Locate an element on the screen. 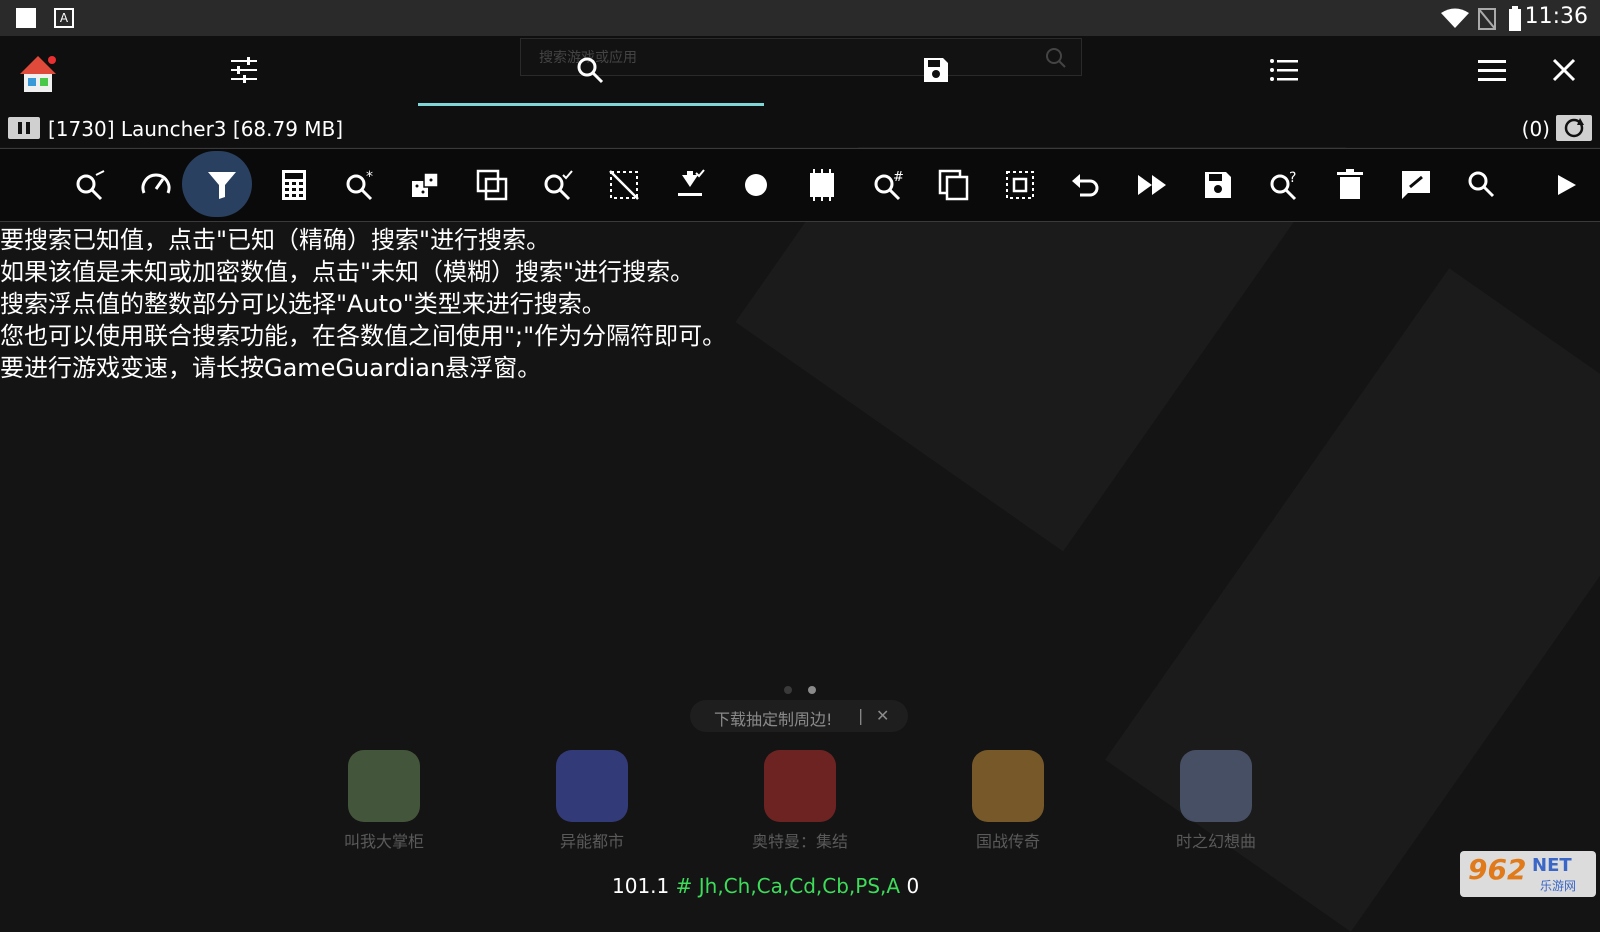 The image size is (1600, 932). no-sim-icon is located at coordinates (1487, 19).